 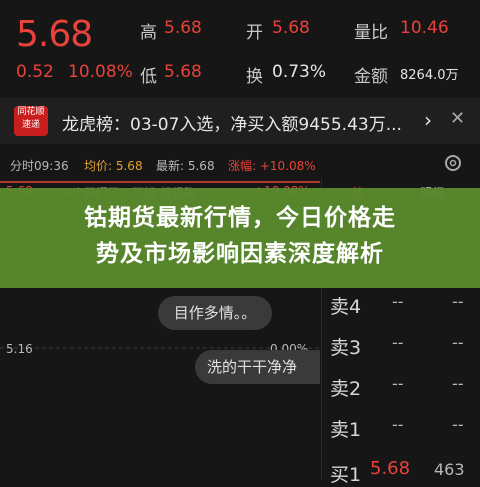 I want to click on logo-line1: 同花顺, so click(x=31, y=112).